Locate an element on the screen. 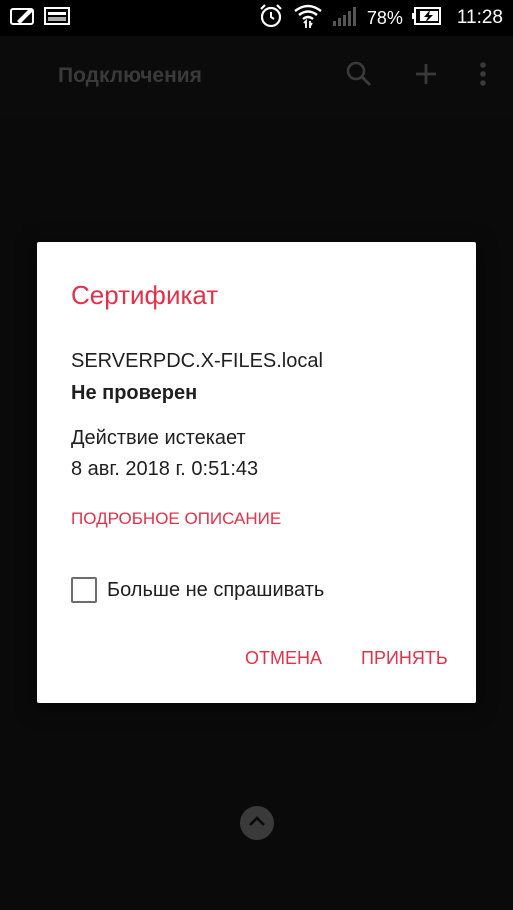 The width and height of the screenshot is (513, 910). clock: 11:28 is located at coordinates (479, 17).